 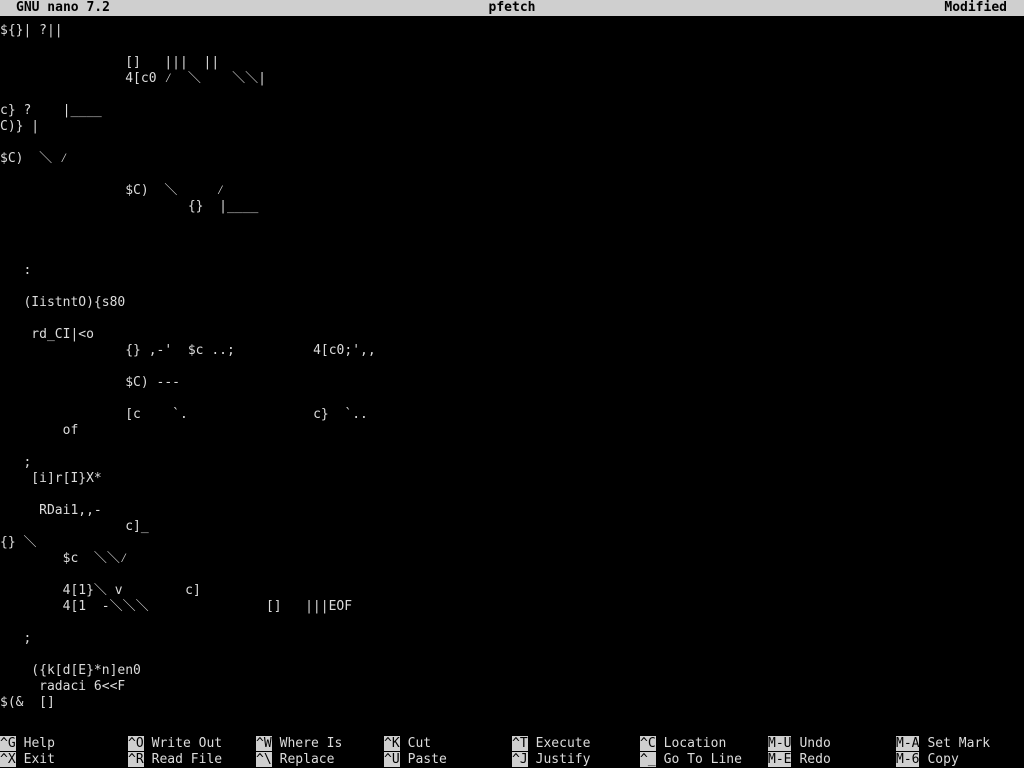 What do you see at coordinates (51, 111) in the screenshot?
I see `editor-line: c} ? |____` at bounding box center [51, 111].